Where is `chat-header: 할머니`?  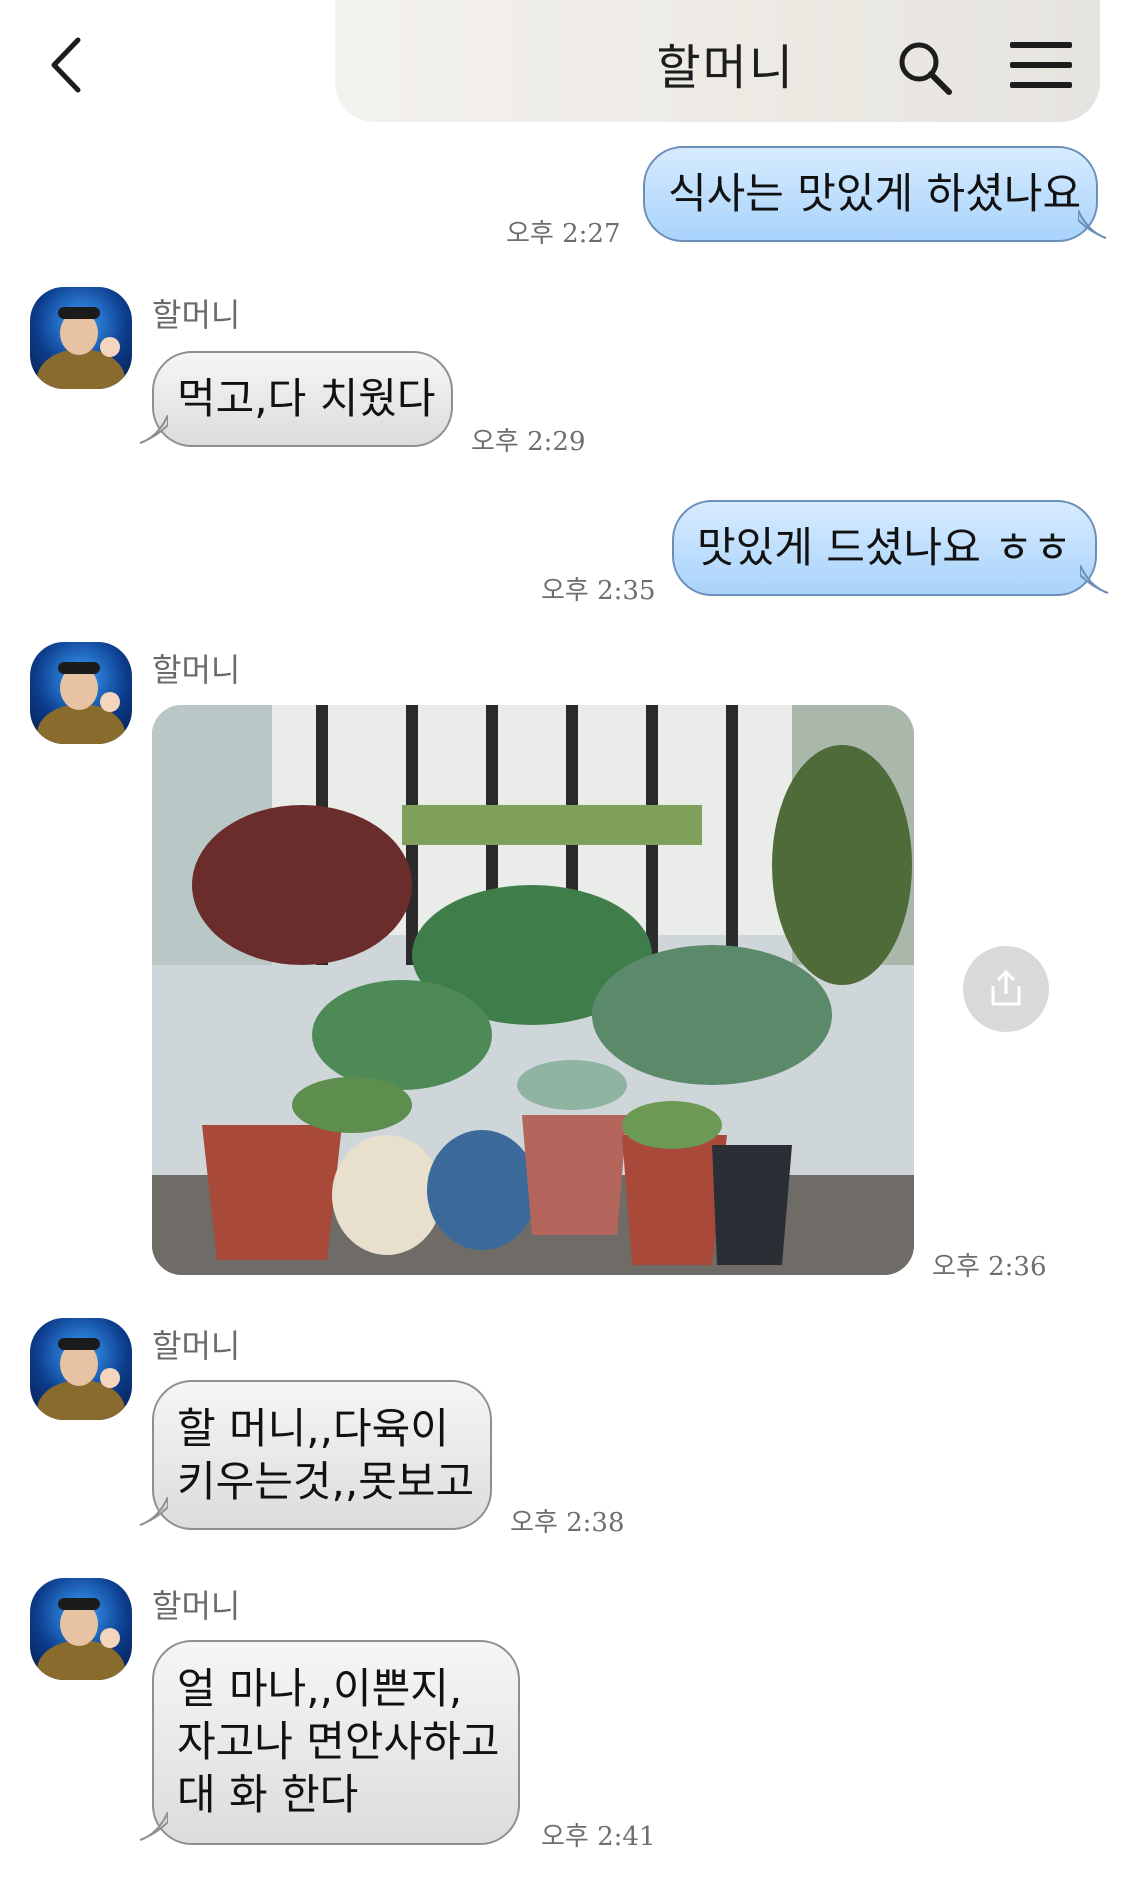
chat-header: 할머니 is located at coordinates (562, 65).